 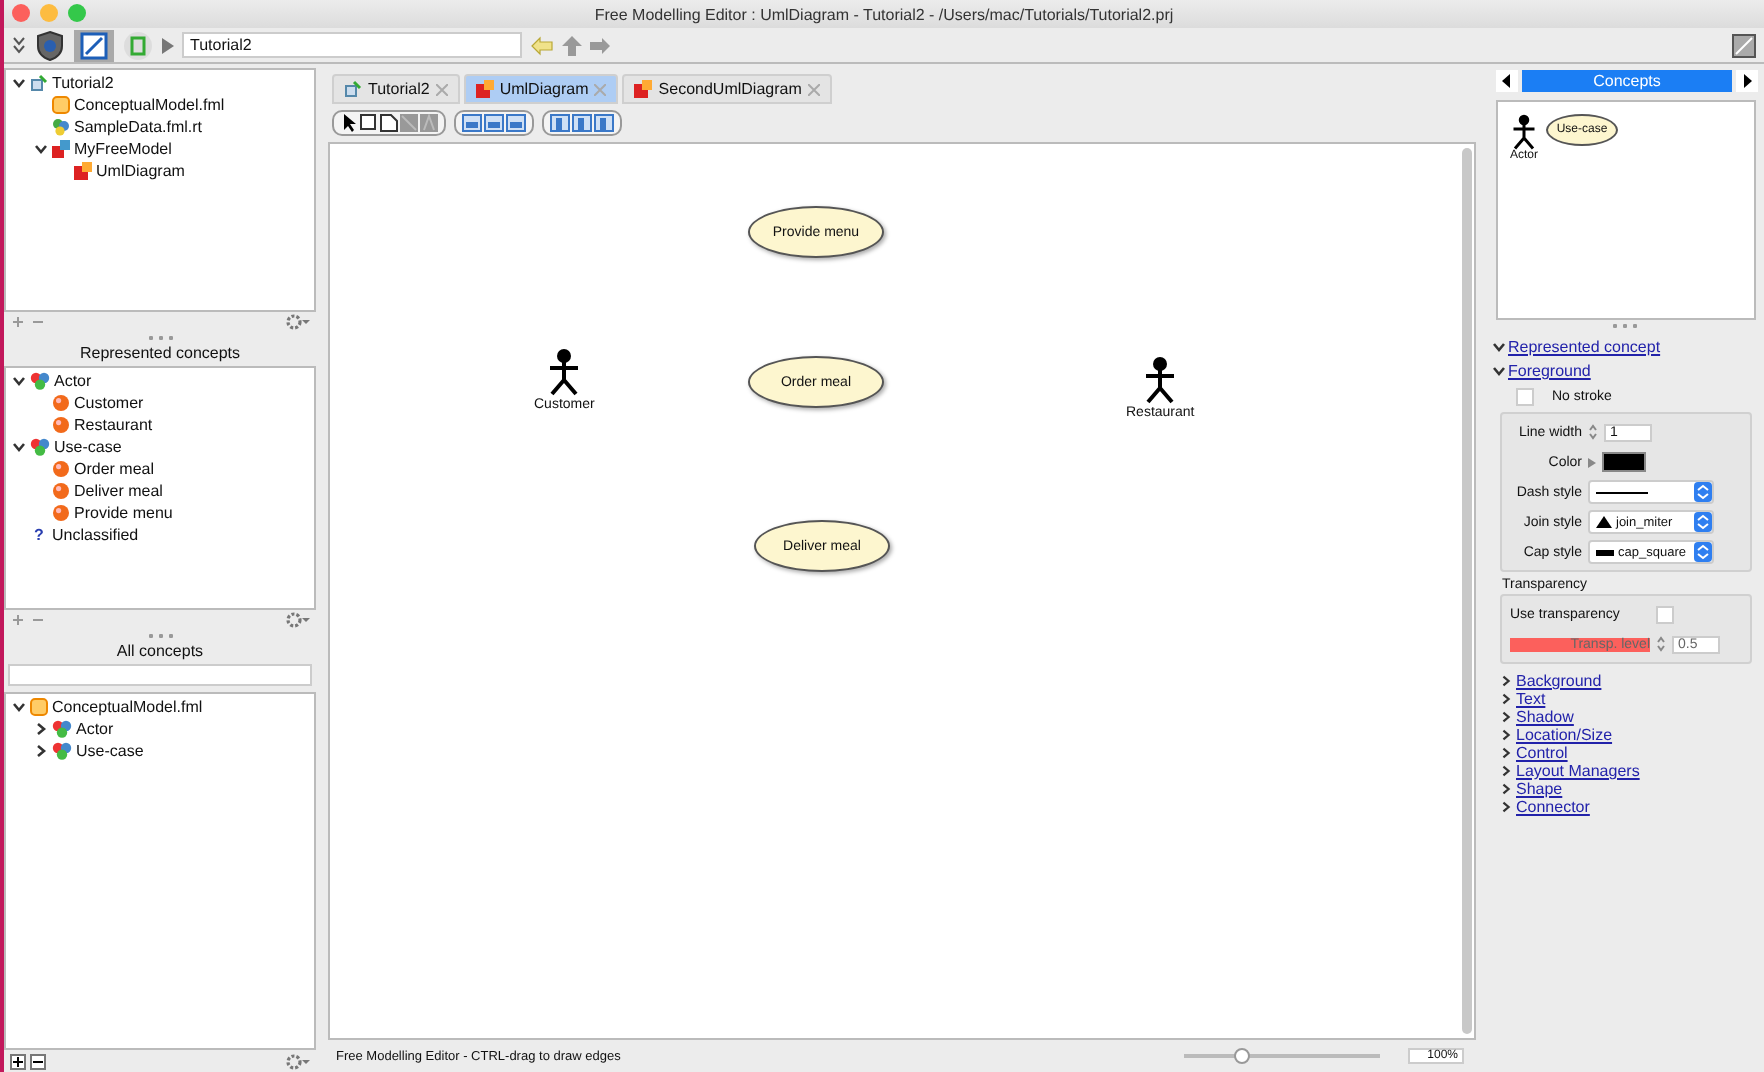 What do you see at coordinates (114, 468) in the screenshot?
I see `tree-item: Order meal` at bounding box center [114, 468].